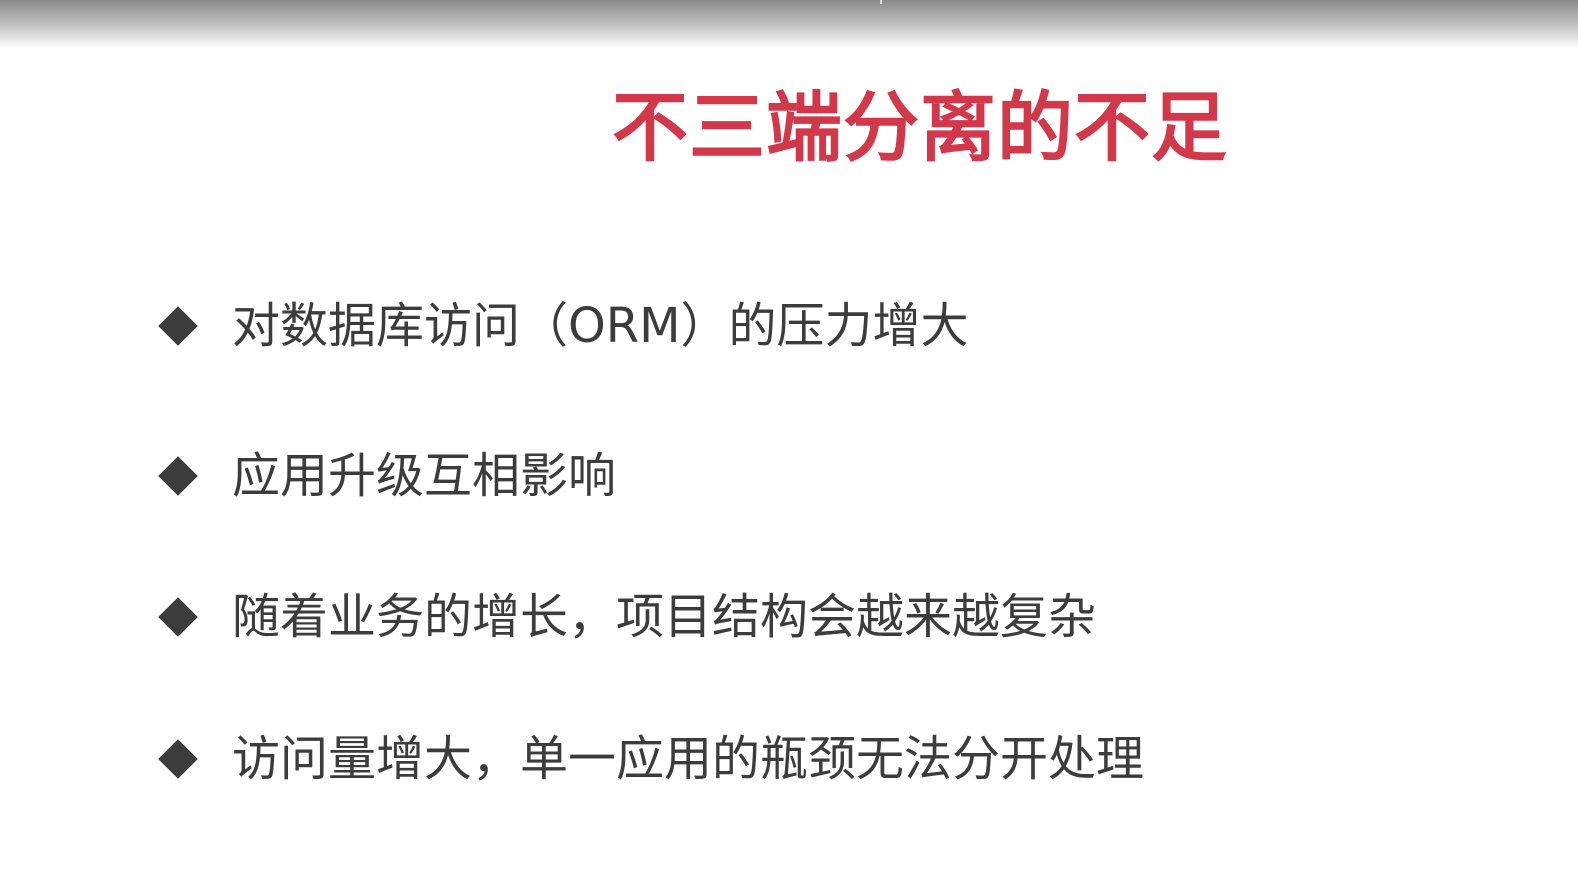 This screenshot has width=1578, height=879. Describe the element at coordinates (789, 24) in the screenshot. I see `top-shadow-bar` at that location.